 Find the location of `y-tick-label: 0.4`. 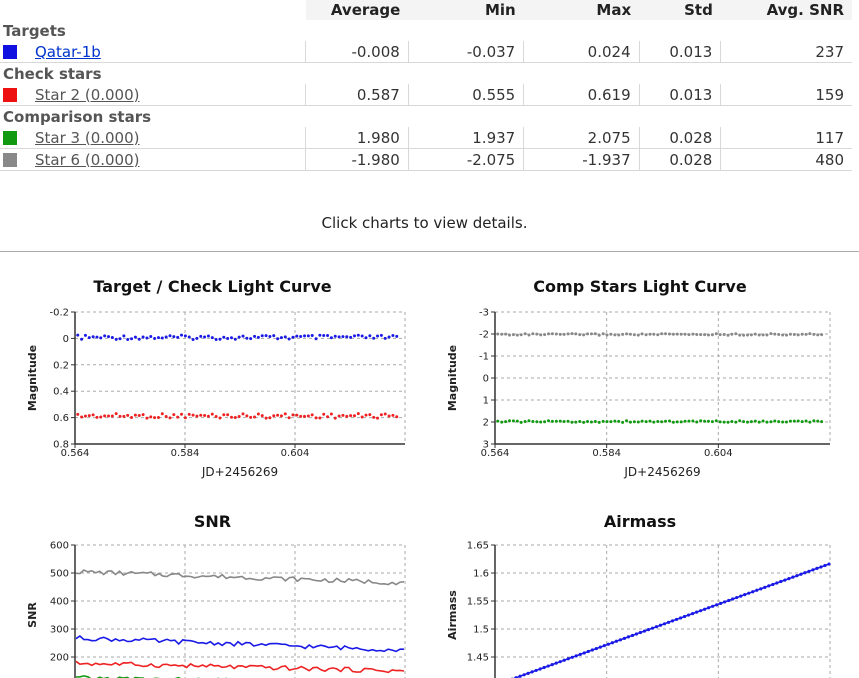

y-tick-label: 0.4 is located at coordinates (61, 392).